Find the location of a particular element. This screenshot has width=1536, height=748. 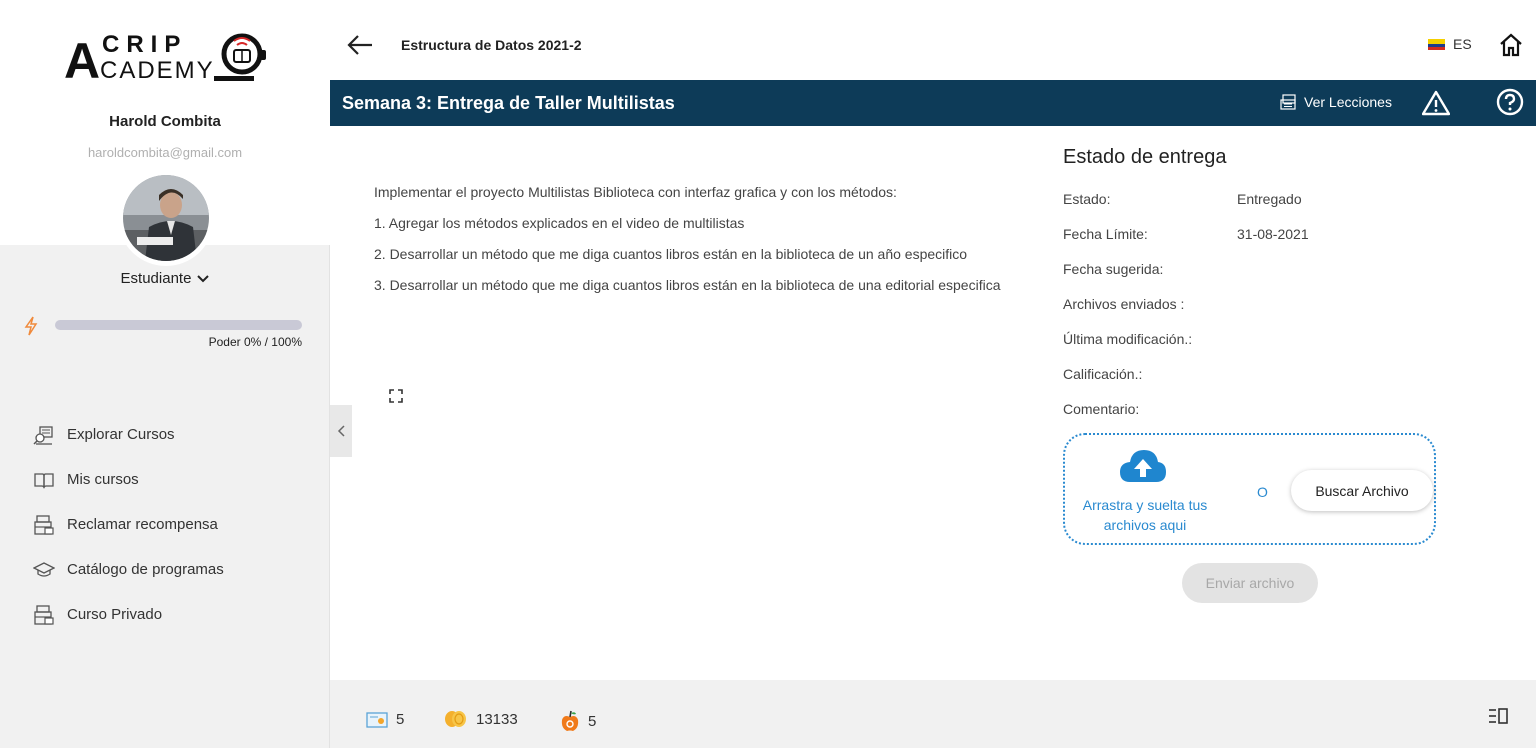

role-label: Estudiante is located at coordinates (156, 278).